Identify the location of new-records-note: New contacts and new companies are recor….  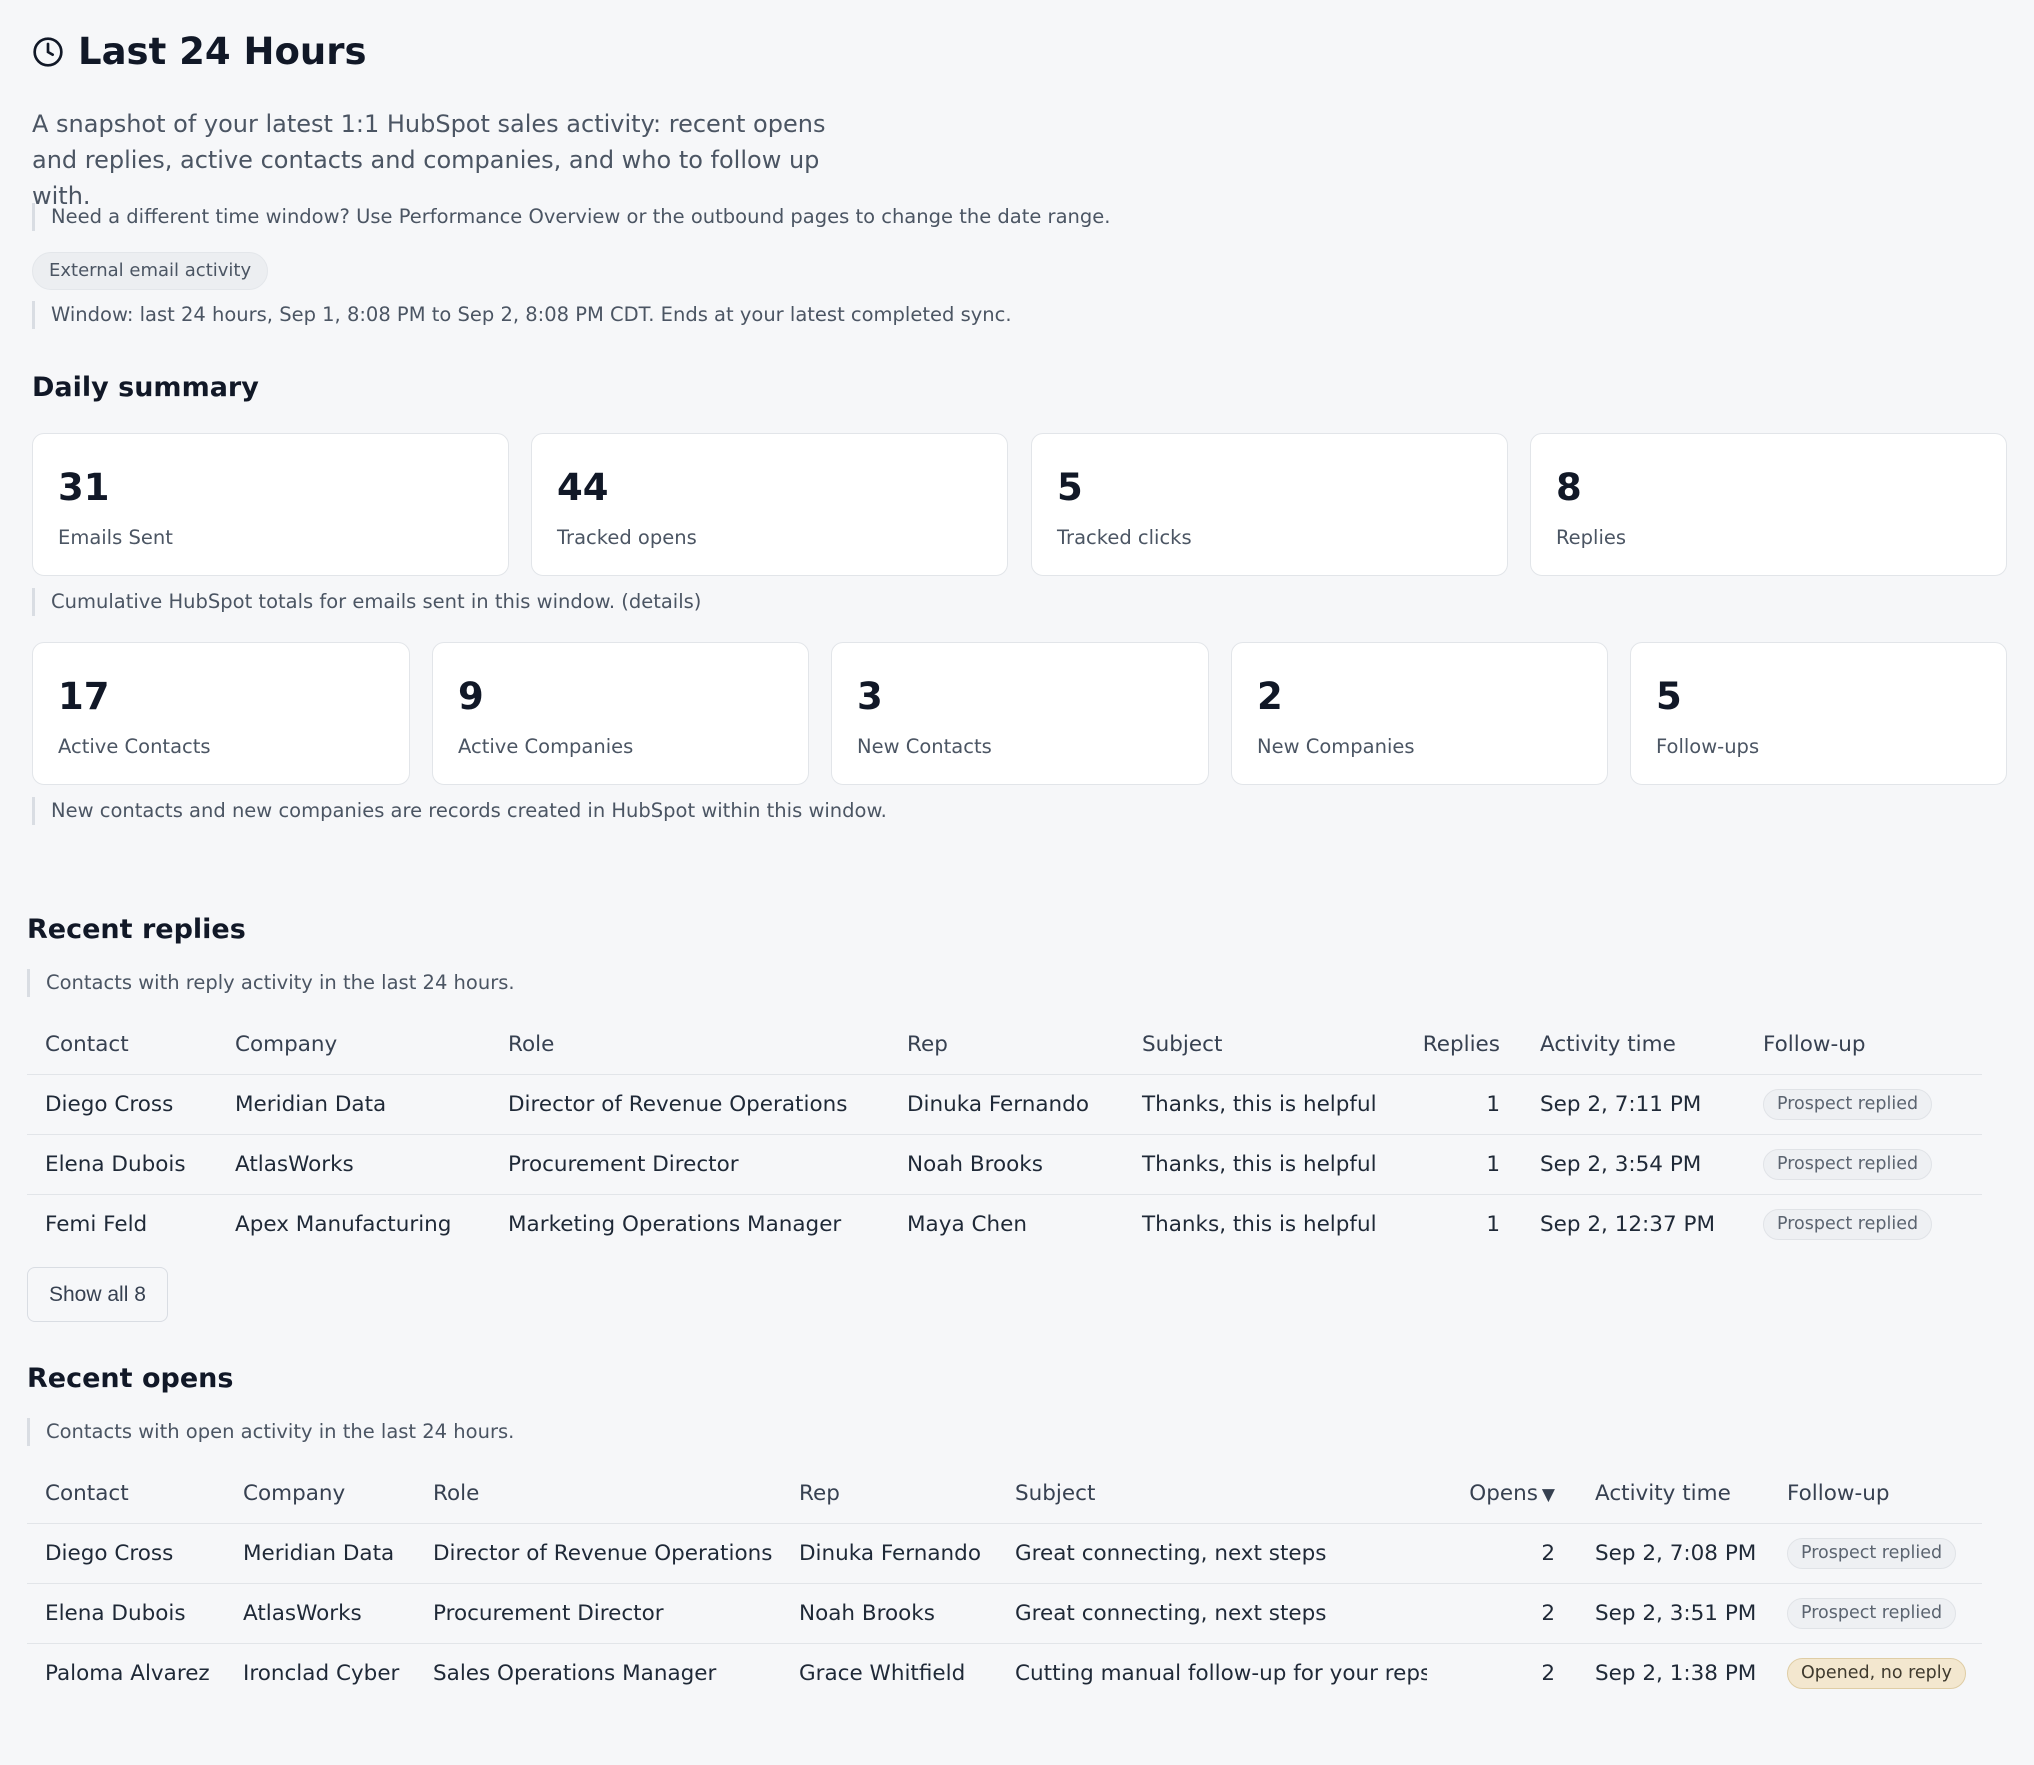
(459, 811).